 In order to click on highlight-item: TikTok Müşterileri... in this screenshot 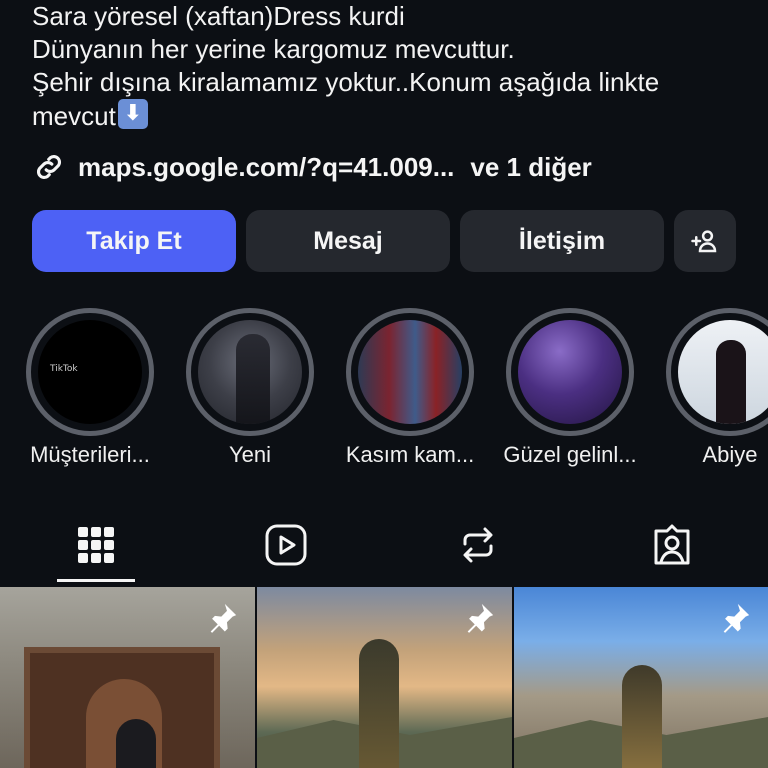, I will do `click(90, 387)`.